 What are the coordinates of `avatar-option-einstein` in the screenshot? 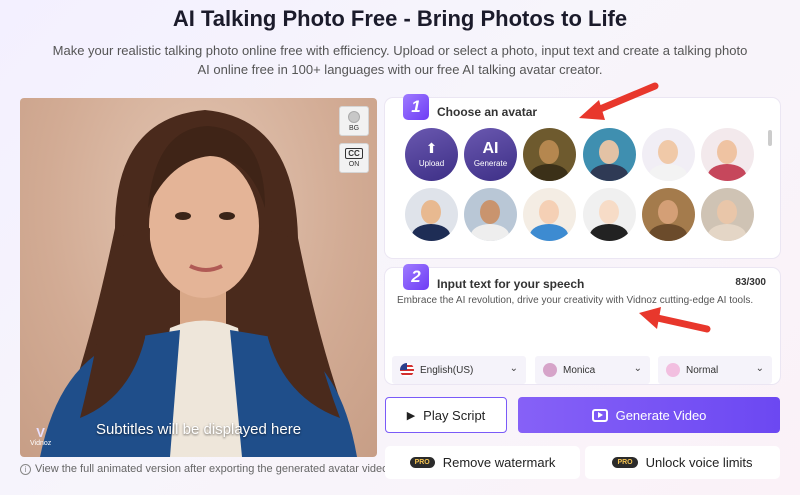 It's located at (609, 154).